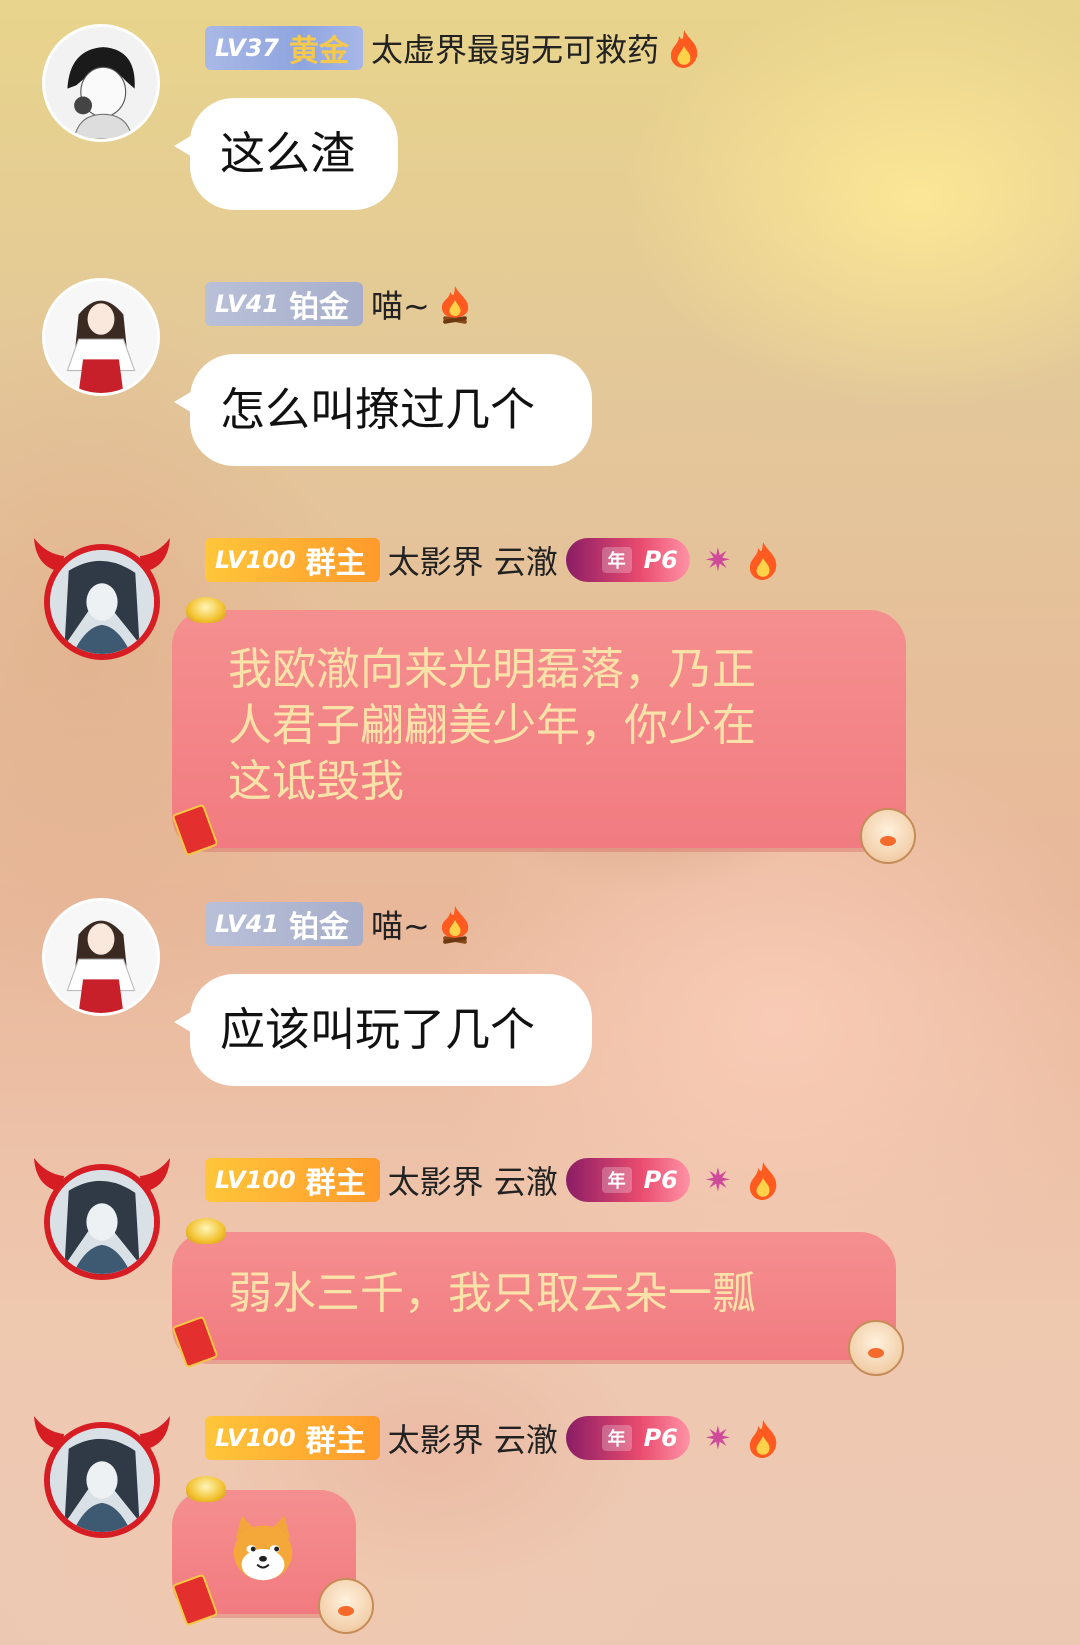 The height and width of the screenshot is (1645, 1080). I want to click on avatar-boy-icon, so click(101, 83).